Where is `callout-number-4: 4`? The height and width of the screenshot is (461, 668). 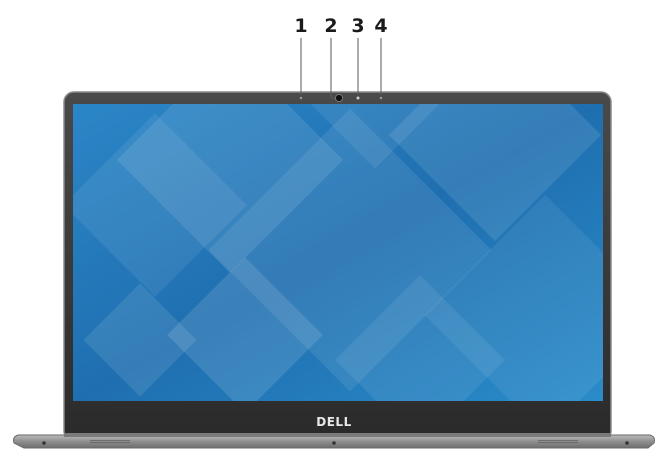 callout-number-4: 4 is located at coordinates (381, 26).